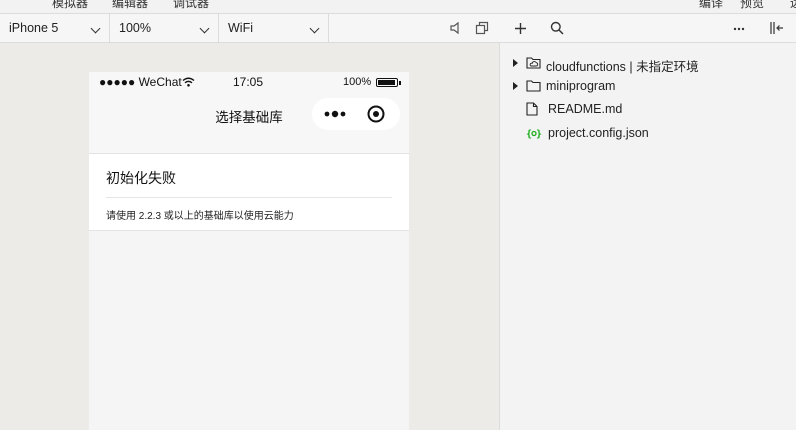  Describe the element at coordinates (249, 192) in the screenshot. I see `error-card: 初始化失败 请使用 2.2.3 或以上的基础库以使用云能力` at that location.